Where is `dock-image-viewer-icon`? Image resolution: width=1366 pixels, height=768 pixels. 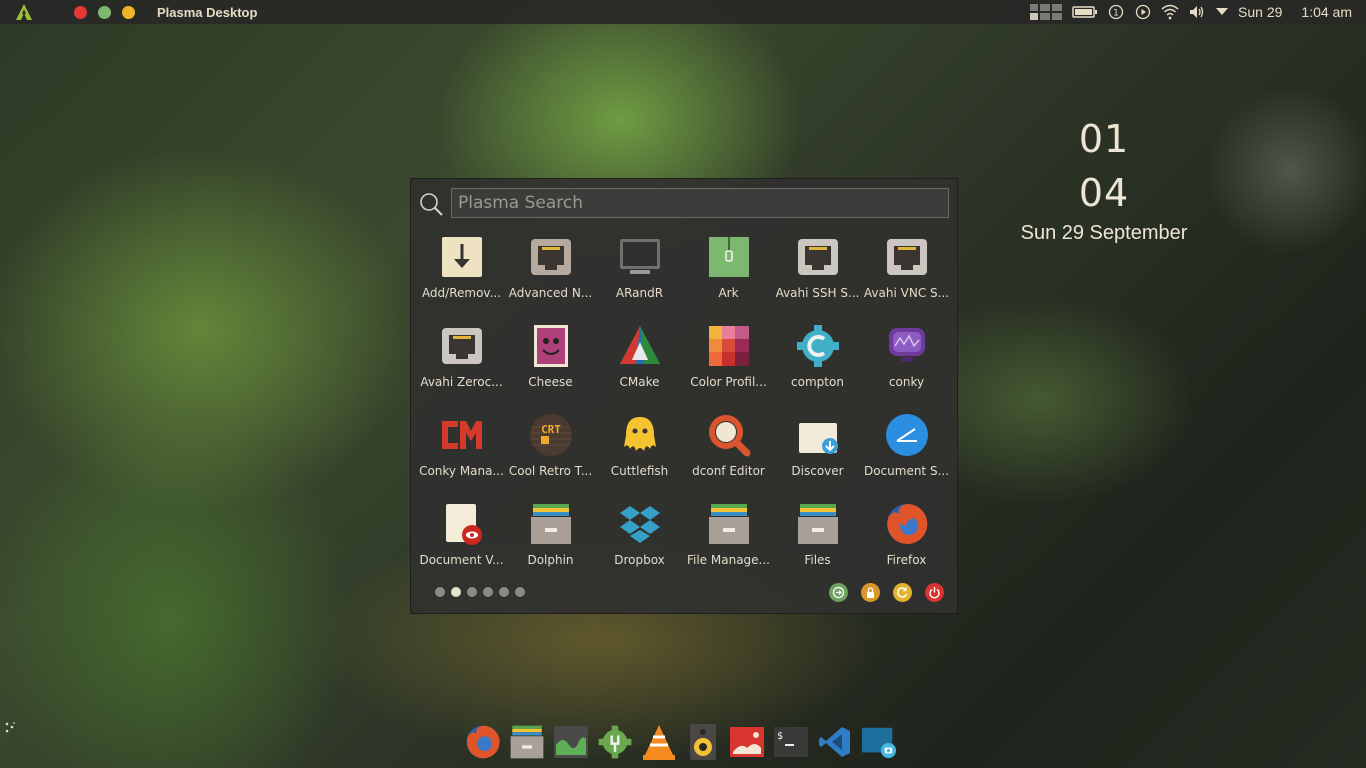 dock-image-viewer-icon is located at coordinates (747, 742).